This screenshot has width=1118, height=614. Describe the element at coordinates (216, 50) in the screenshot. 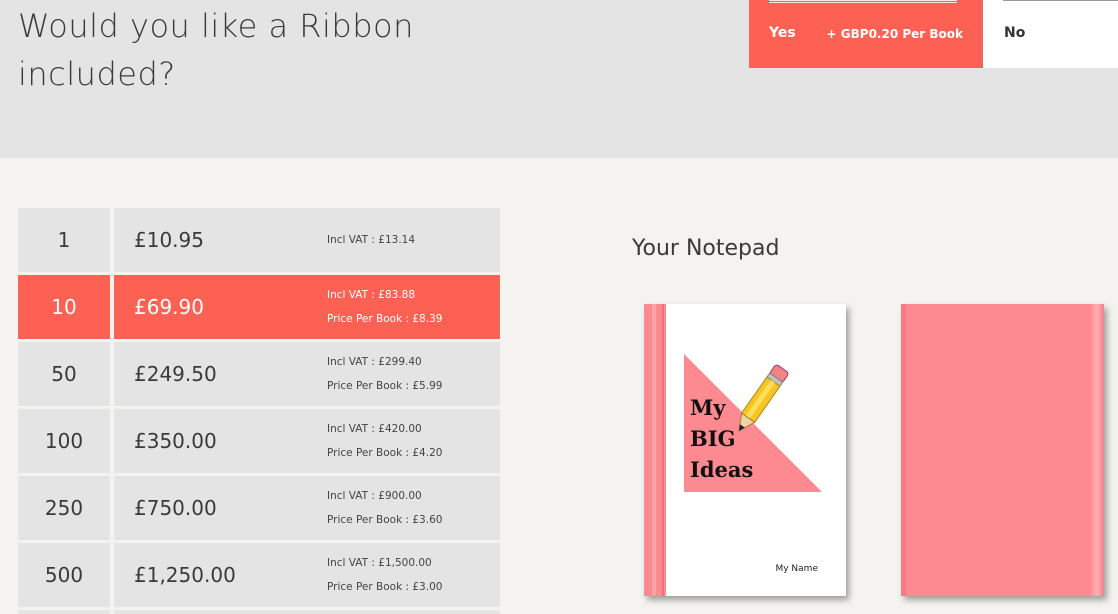

I see `ribbon-question: Would you like a Ribbon included?` at that location.